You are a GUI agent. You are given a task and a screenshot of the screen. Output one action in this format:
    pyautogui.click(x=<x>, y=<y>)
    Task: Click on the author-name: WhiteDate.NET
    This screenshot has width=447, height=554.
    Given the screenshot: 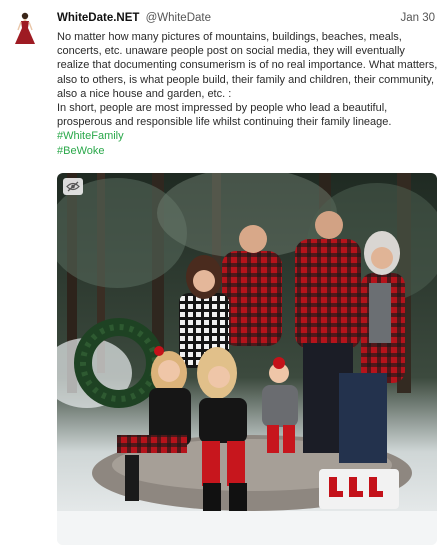 What is the action you would take?
    pyautogui.click(x=98, y=18)
    